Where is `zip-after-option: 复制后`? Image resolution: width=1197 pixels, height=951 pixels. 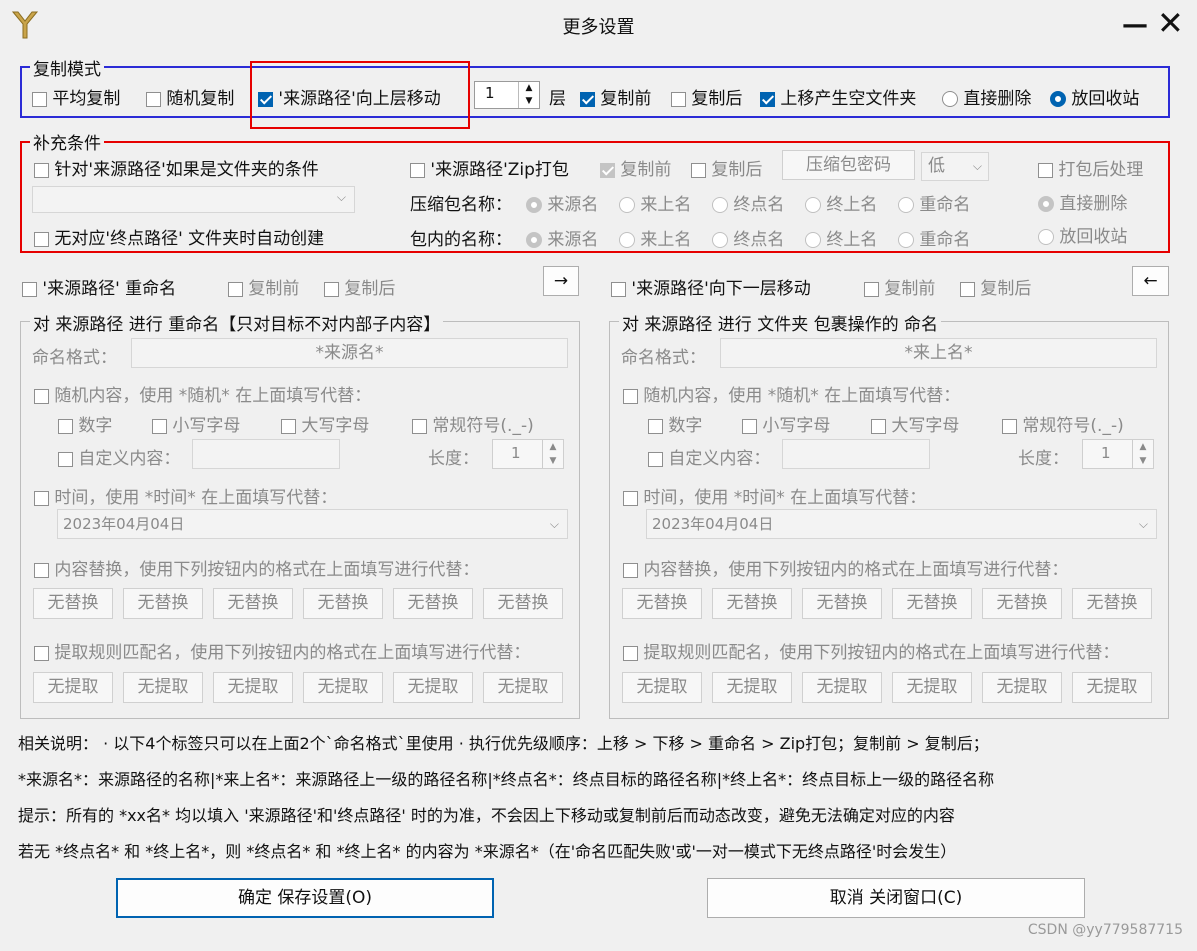
zip-after-option: 复制后 is located at coordinates (726, 167).